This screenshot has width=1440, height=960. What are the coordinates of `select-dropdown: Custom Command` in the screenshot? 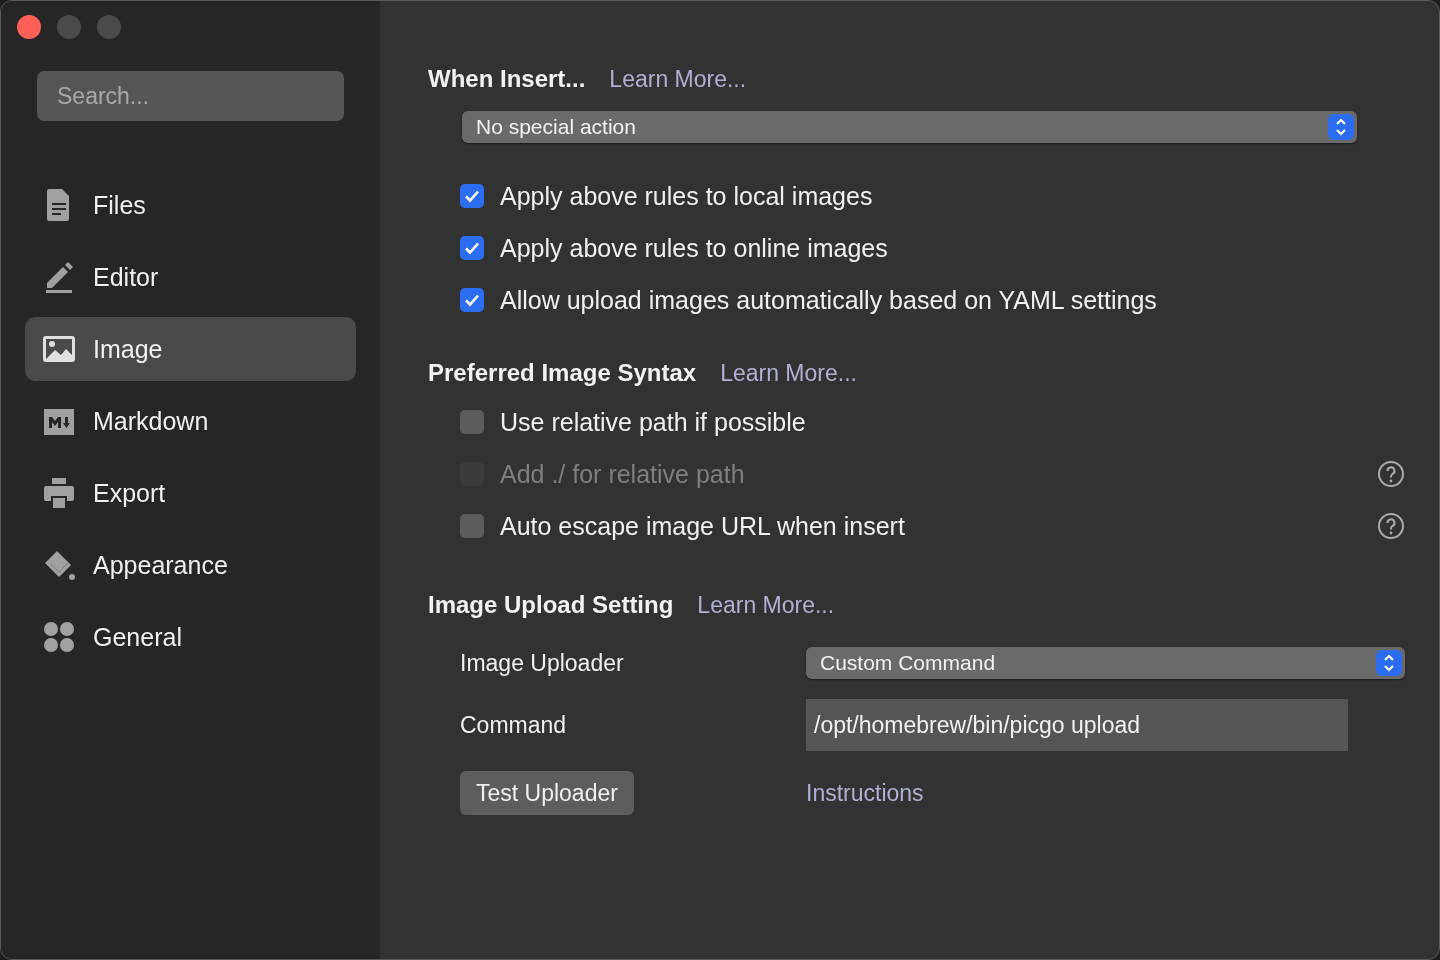 It's located at (1105, 663).